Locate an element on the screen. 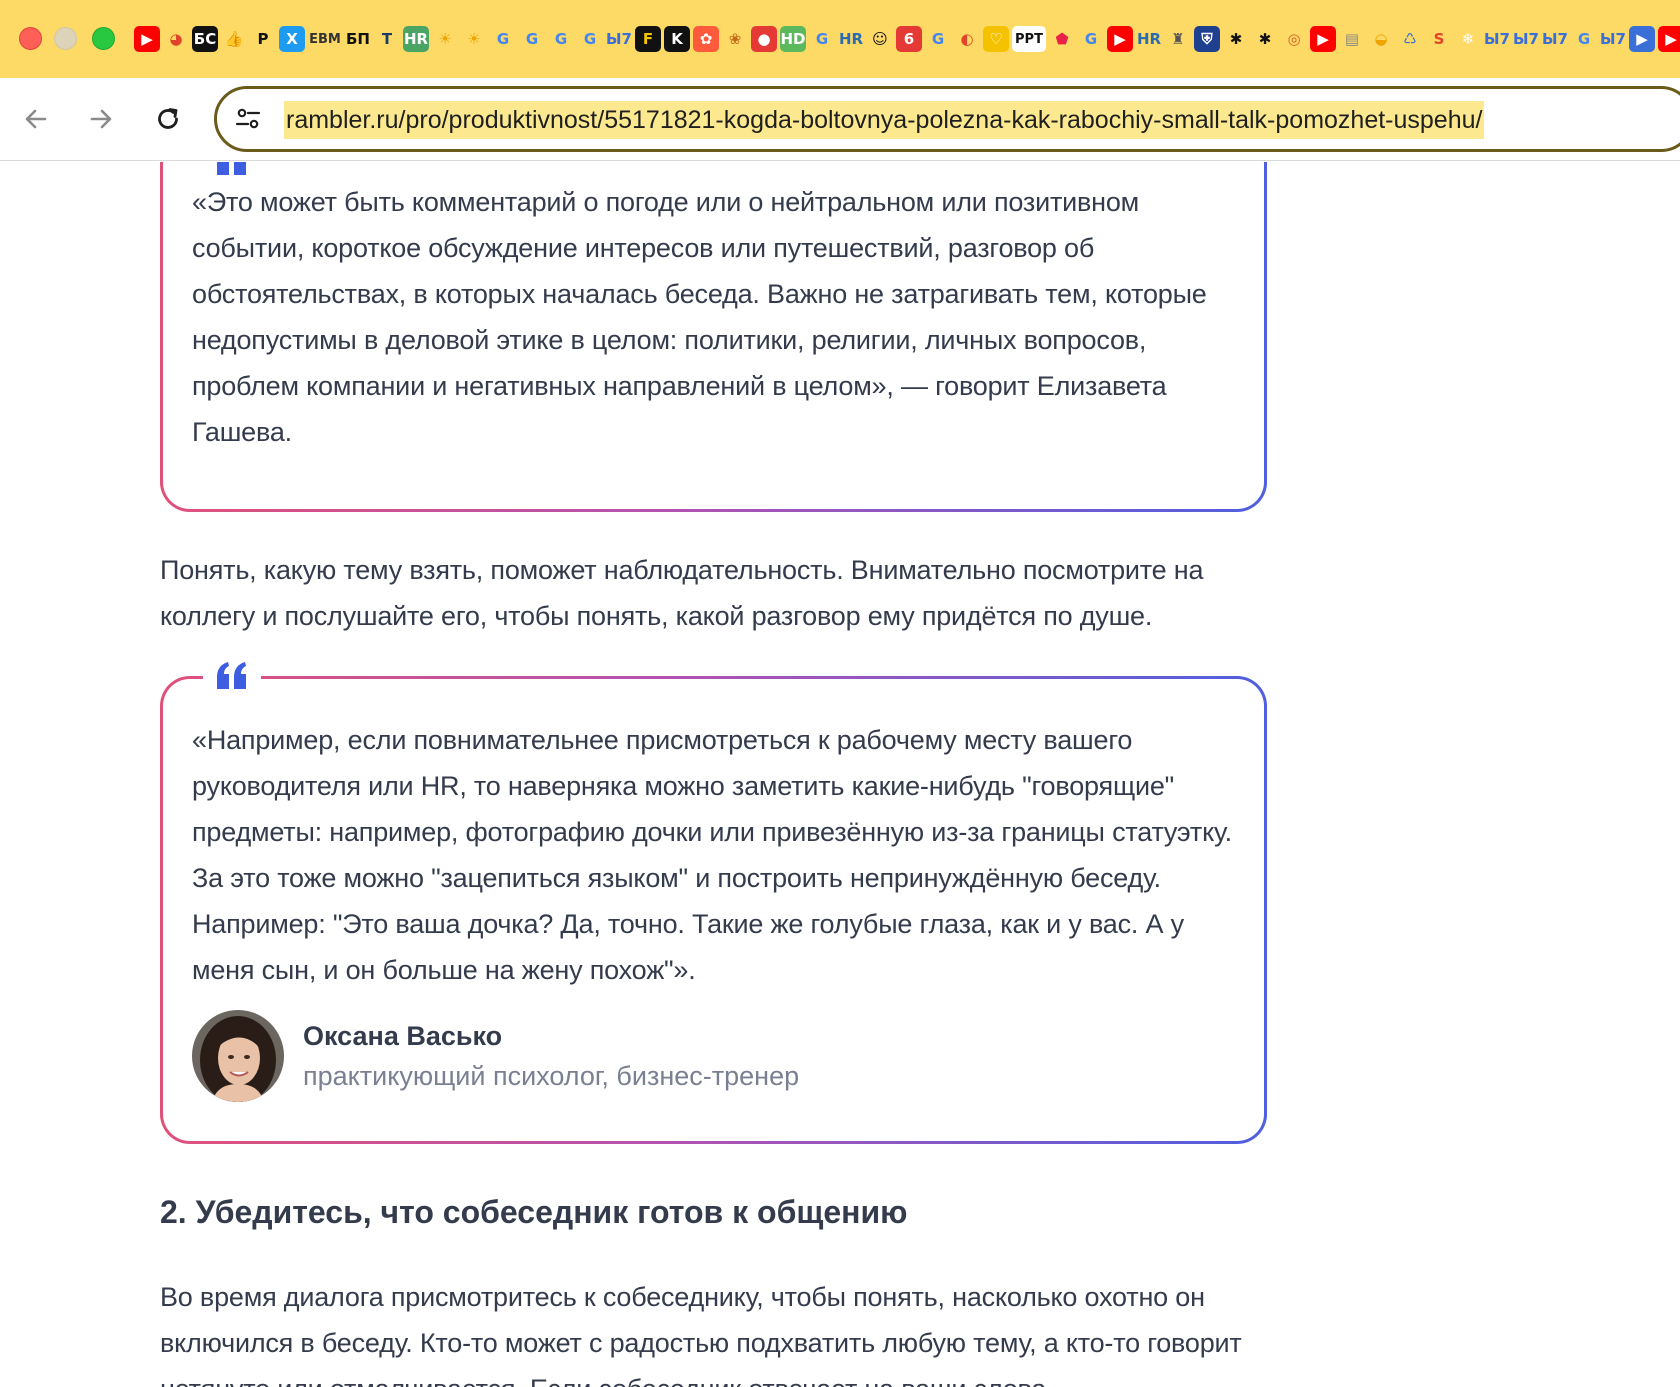  reload-icon is located at coordinates (168, 118).